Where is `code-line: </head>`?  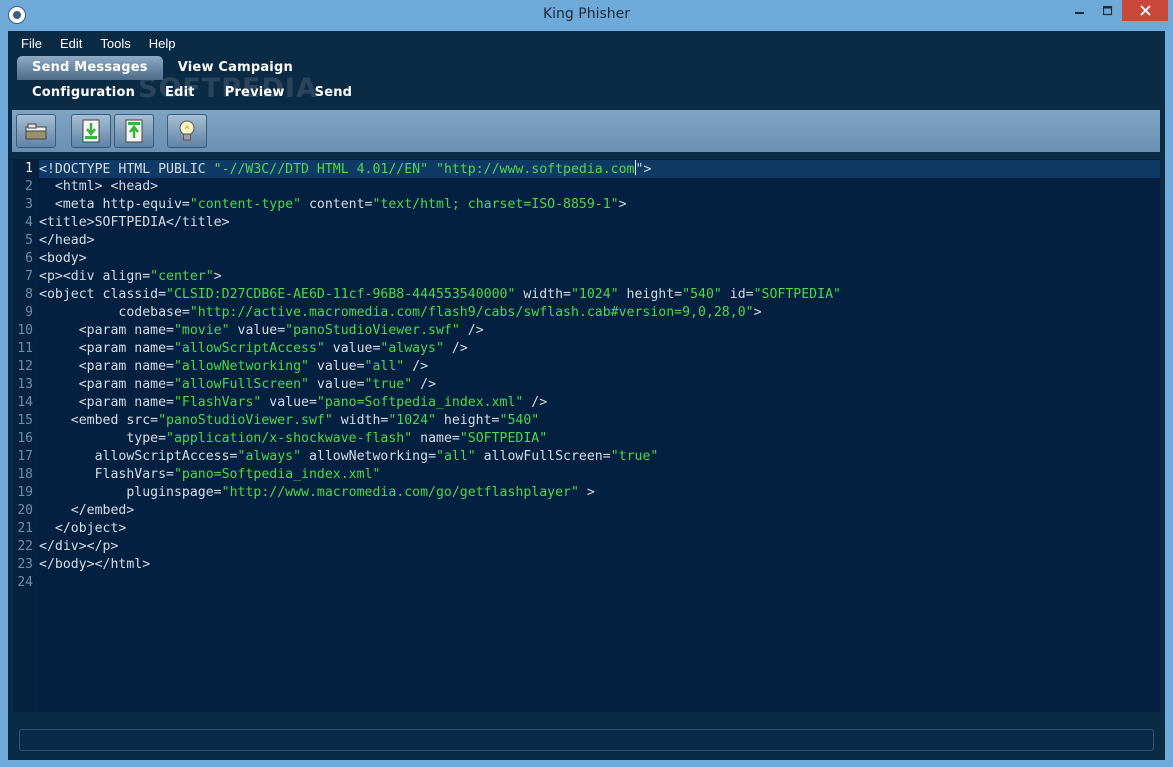
code-line: </head> is located at coordinates (599, 241).